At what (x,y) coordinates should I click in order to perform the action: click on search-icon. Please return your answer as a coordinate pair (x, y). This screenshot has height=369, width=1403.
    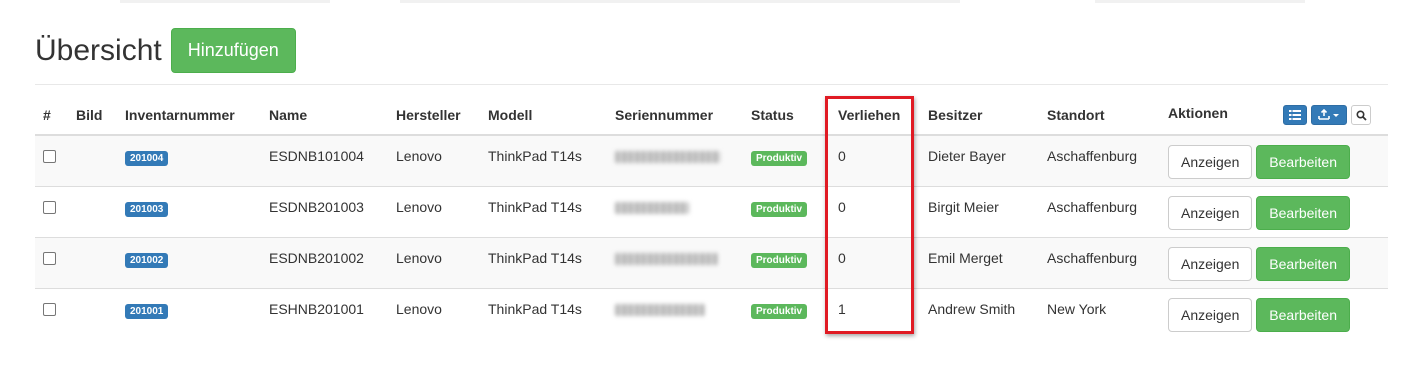
    Looking at the image, I should click on (1361, 115).